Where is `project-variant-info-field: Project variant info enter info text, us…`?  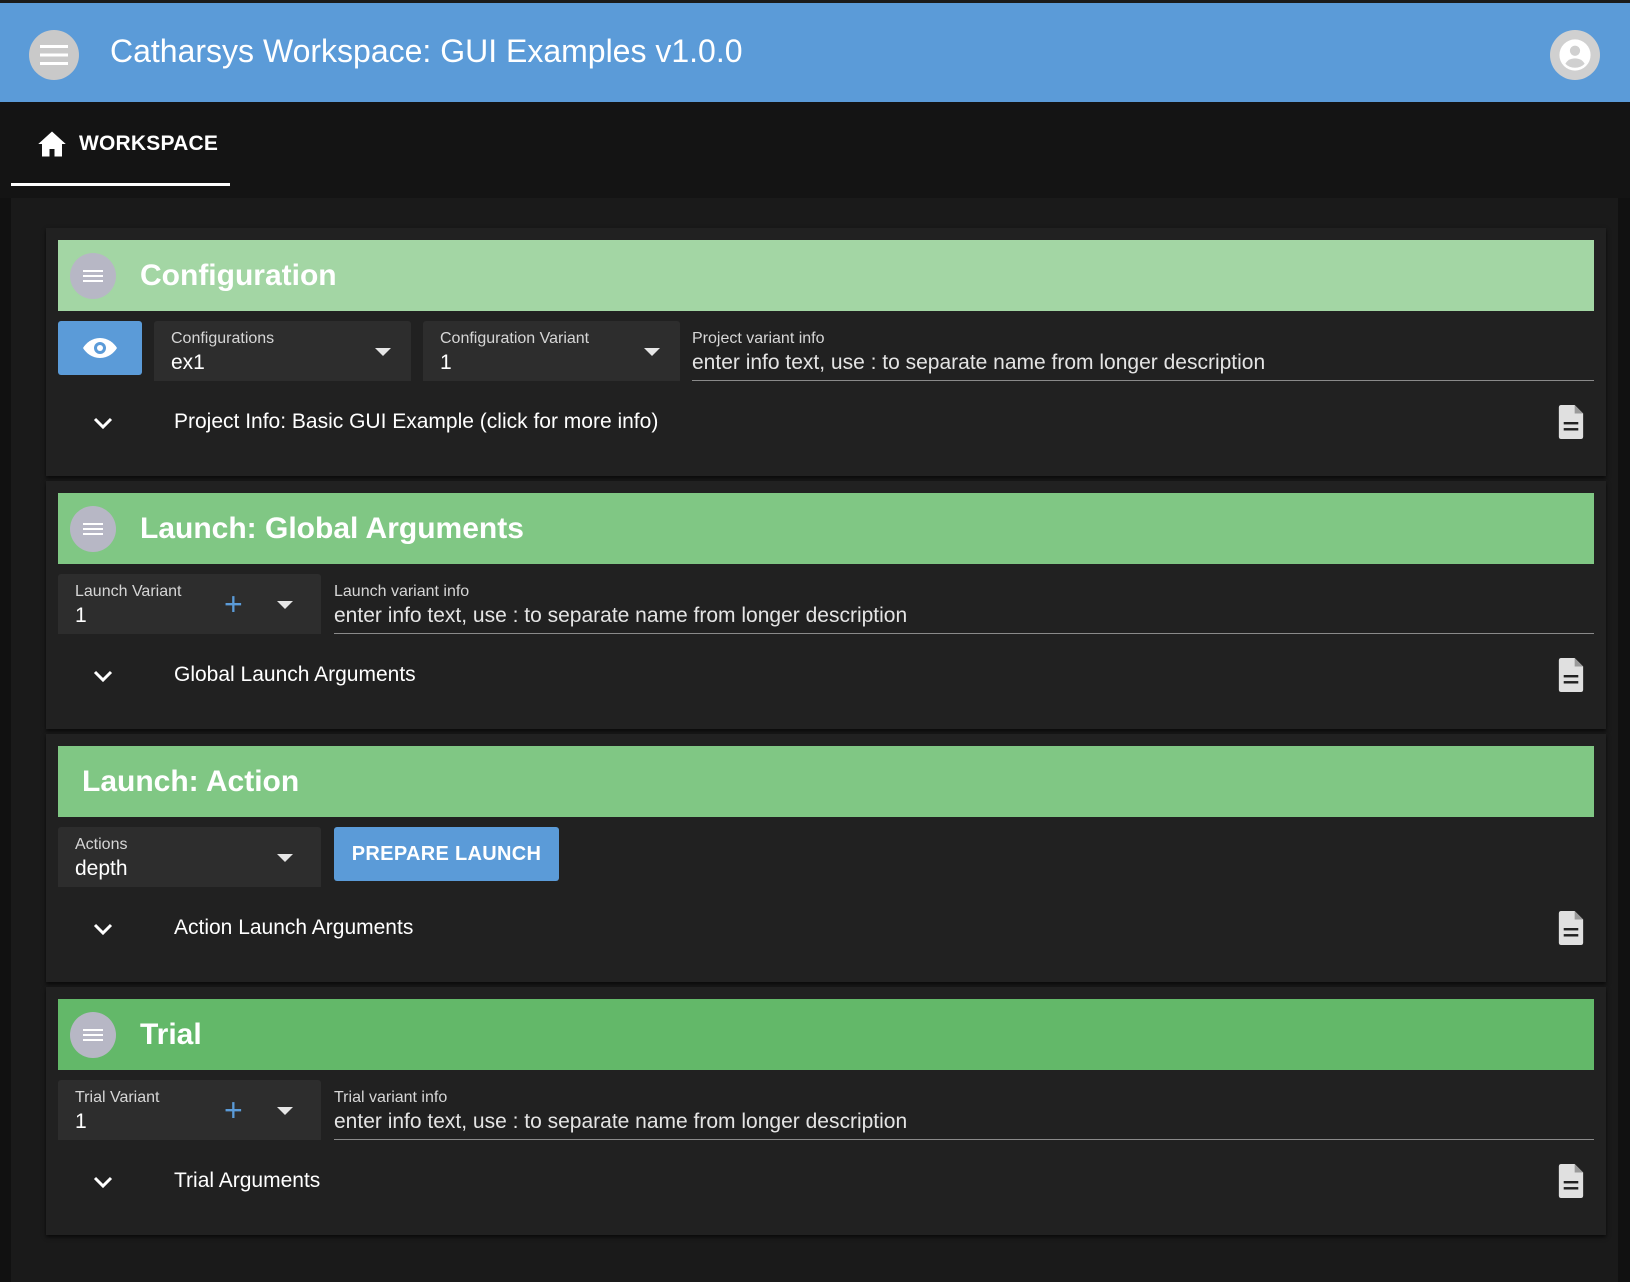 project-variant-info-field: Project variant info enter info text, us… is located at coordinates (1143, 351).